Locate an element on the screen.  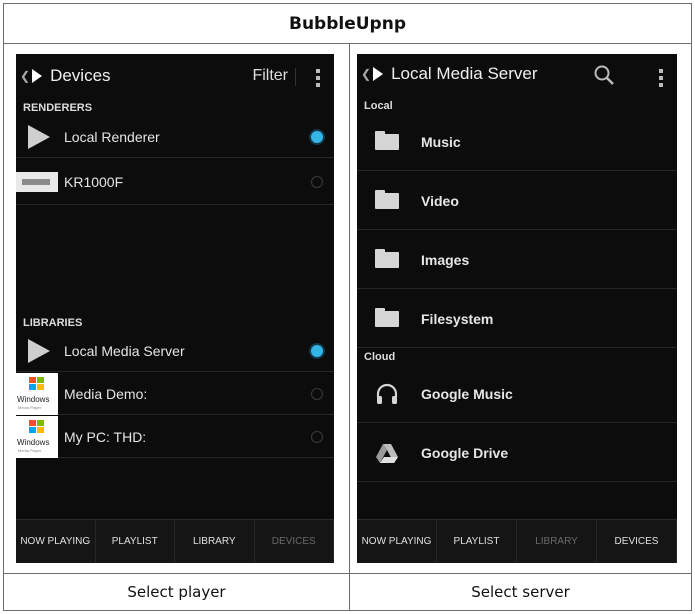
renderer-row: Local Renderer is located at coordinates (175, 137).